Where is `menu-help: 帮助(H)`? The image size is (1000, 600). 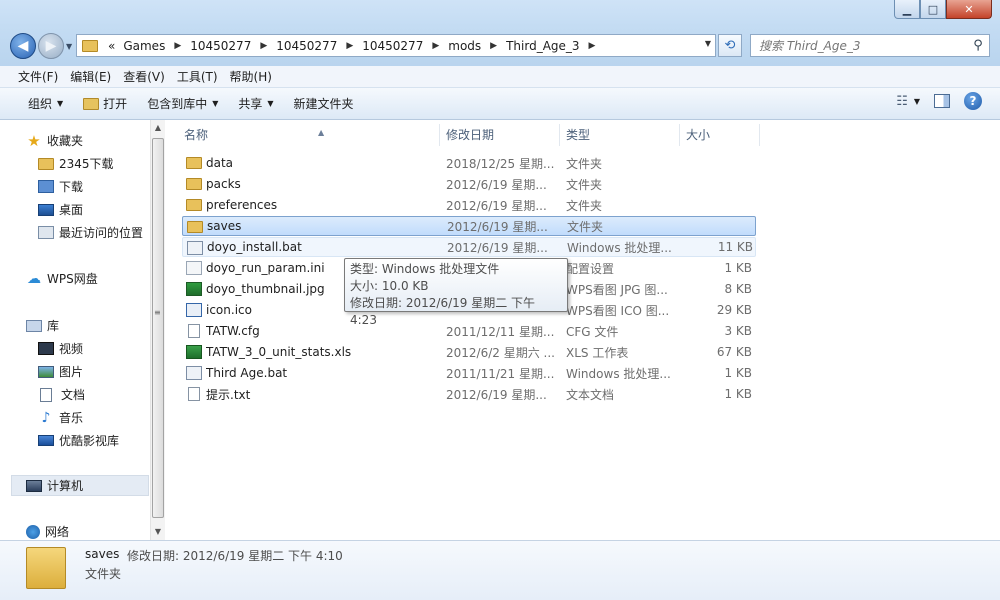 menu-help: 帮助(H) is located at coordinates (251, 76).